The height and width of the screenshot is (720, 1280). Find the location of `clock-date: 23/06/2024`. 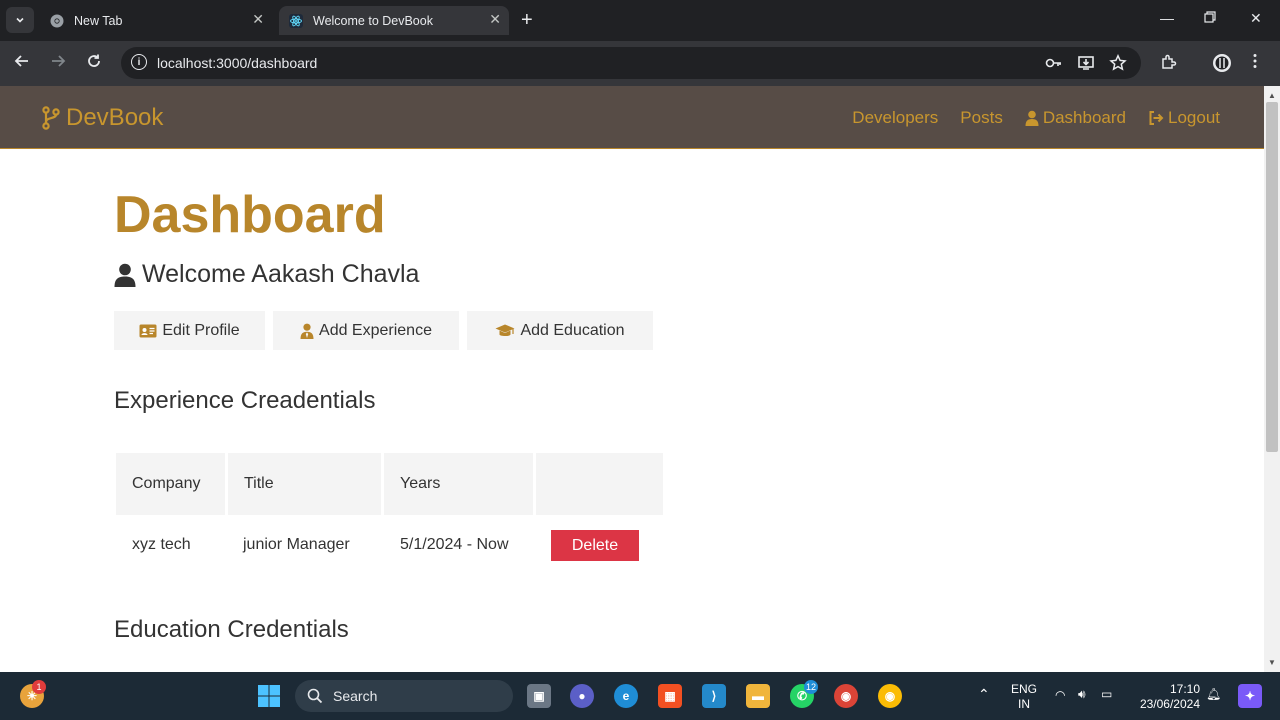

clock-date: 23/06/2024 is located at coordinates (1169, 704).